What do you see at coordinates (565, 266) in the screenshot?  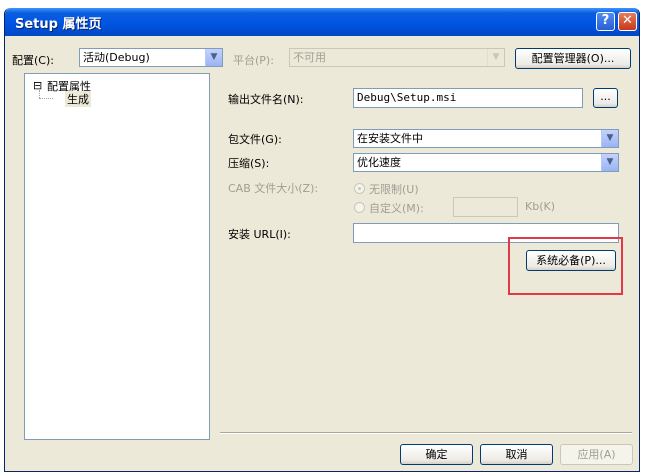 I see `annotation-highlight-box` at bounding box center [565, 266].